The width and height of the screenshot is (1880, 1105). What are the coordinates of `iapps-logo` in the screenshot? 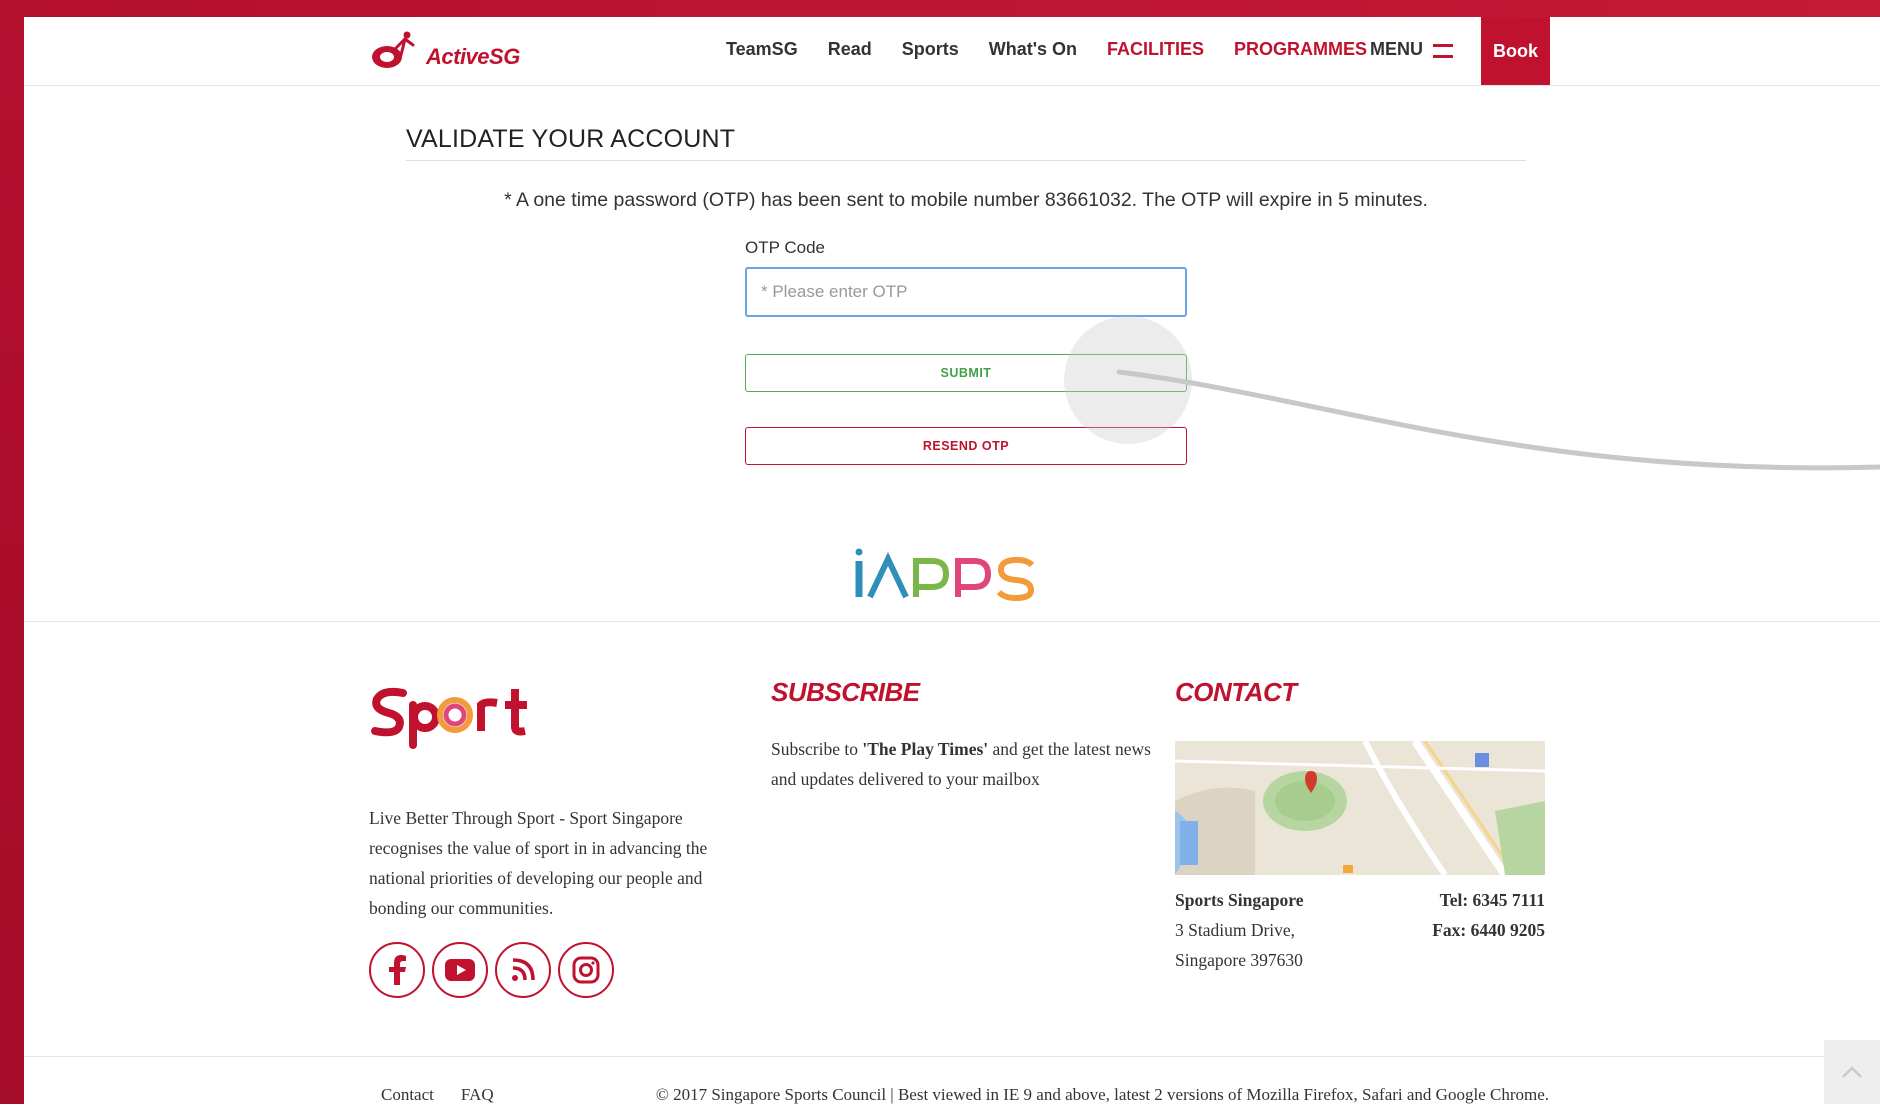 It's located at (970, 587).